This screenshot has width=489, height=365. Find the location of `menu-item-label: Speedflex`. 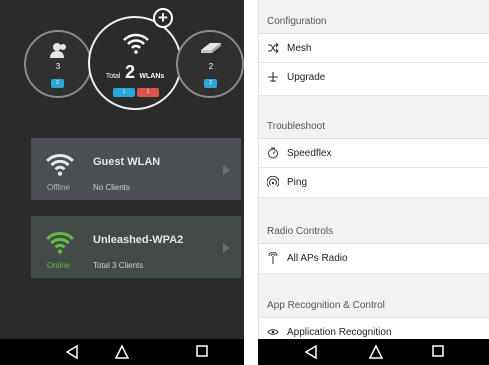

menu-item-label: Speedflex is located at coordinates (309, 153).